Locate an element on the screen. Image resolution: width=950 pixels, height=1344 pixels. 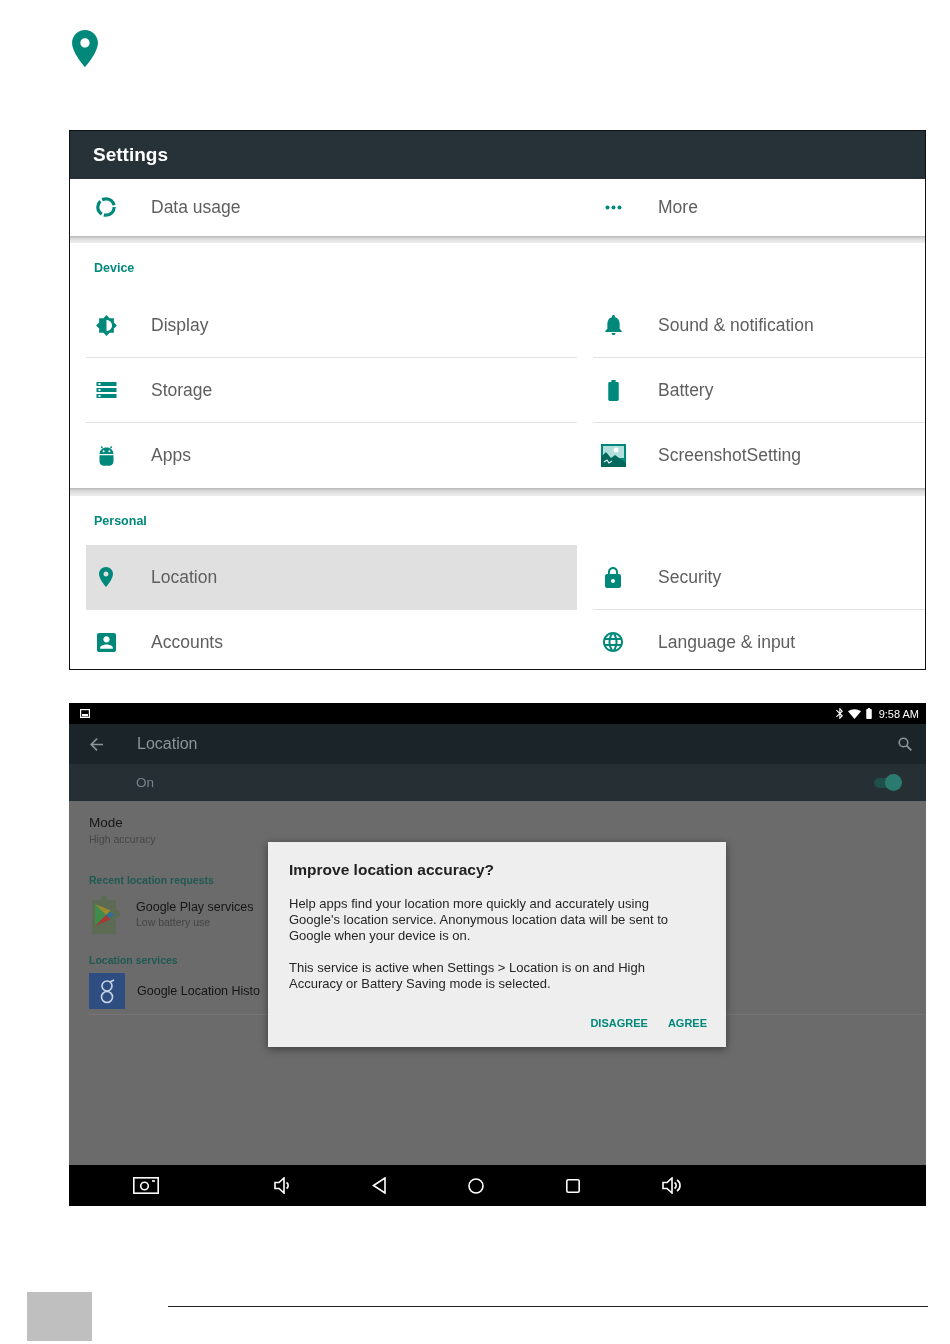
dialog-text: This service is active when Settings > Location is on and High Accuracy or Battery Saving mode is selected. is located at coordinates (467, 976).